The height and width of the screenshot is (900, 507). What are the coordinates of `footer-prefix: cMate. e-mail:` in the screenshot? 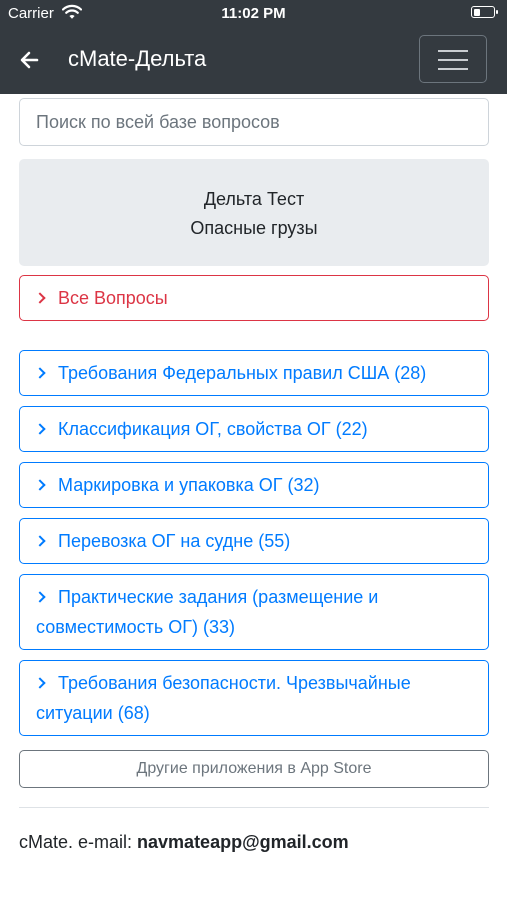 It's located at (78, 842).